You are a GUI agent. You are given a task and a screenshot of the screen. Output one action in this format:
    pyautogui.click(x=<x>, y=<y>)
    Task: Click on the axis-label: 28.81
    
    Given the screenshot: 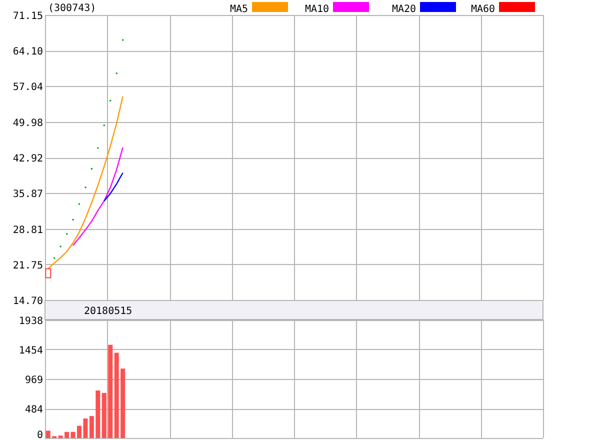 What is the action you would take?
    pyautogui.click(x=27, y=230)
    